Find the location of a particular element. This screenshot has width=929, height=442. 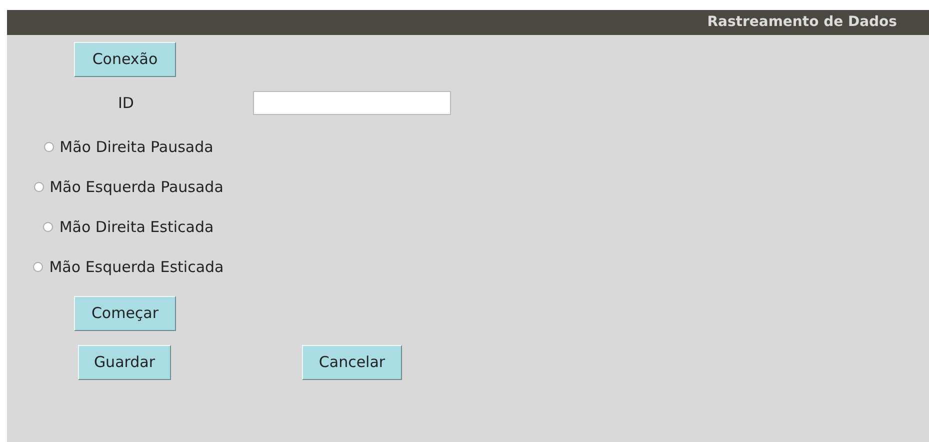

start-button: Começar is located at coordinates (125, 313).